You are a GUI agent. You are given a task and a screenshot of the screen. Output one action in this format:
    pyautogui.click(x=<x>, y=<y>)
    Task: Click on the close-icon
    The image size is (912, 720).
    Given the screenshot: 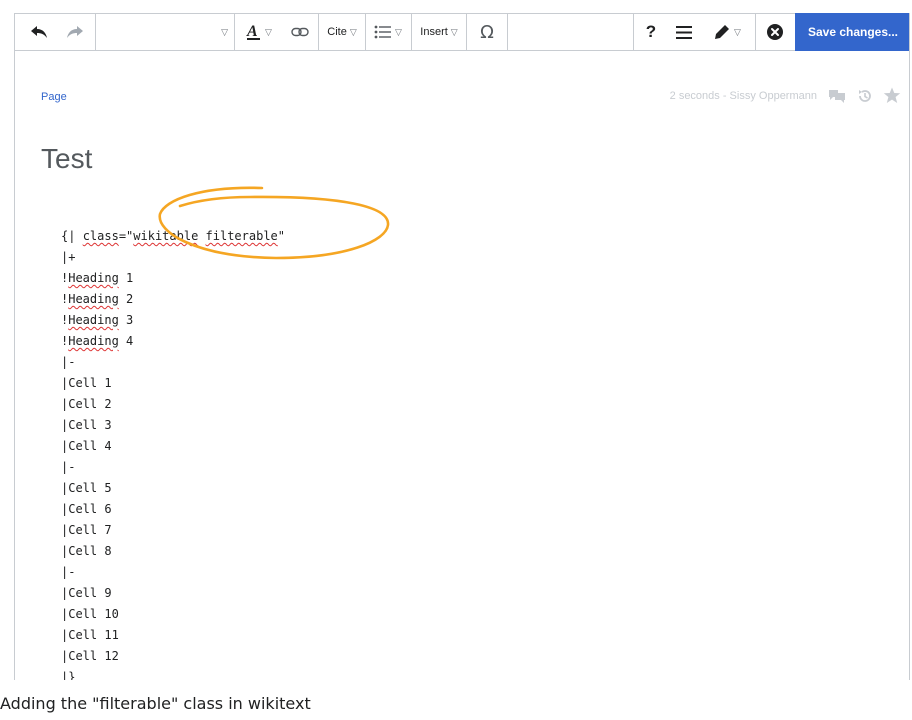 What is the action you would take?
    pyautogui.click(x=775, y=32)
    